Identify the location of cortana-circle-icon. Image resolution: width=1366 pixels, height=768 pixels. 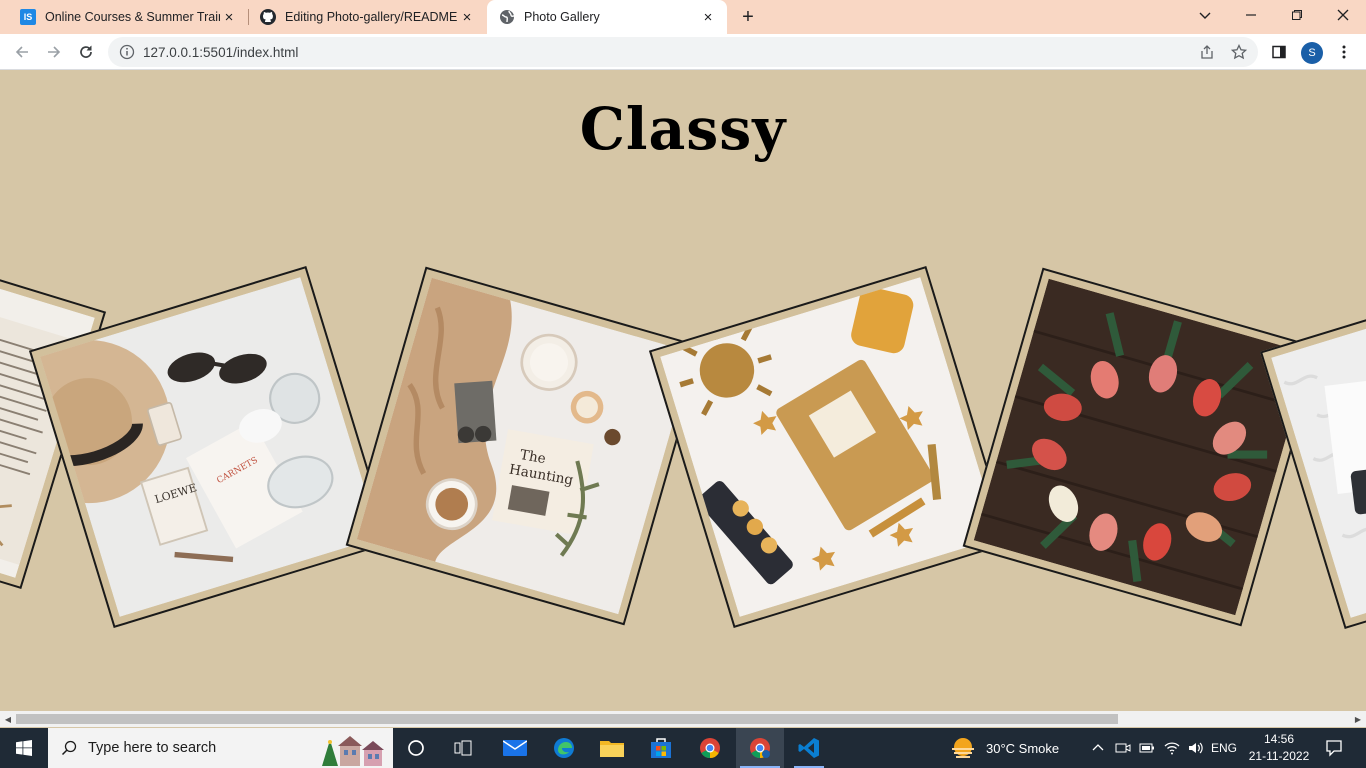
(416, 748).